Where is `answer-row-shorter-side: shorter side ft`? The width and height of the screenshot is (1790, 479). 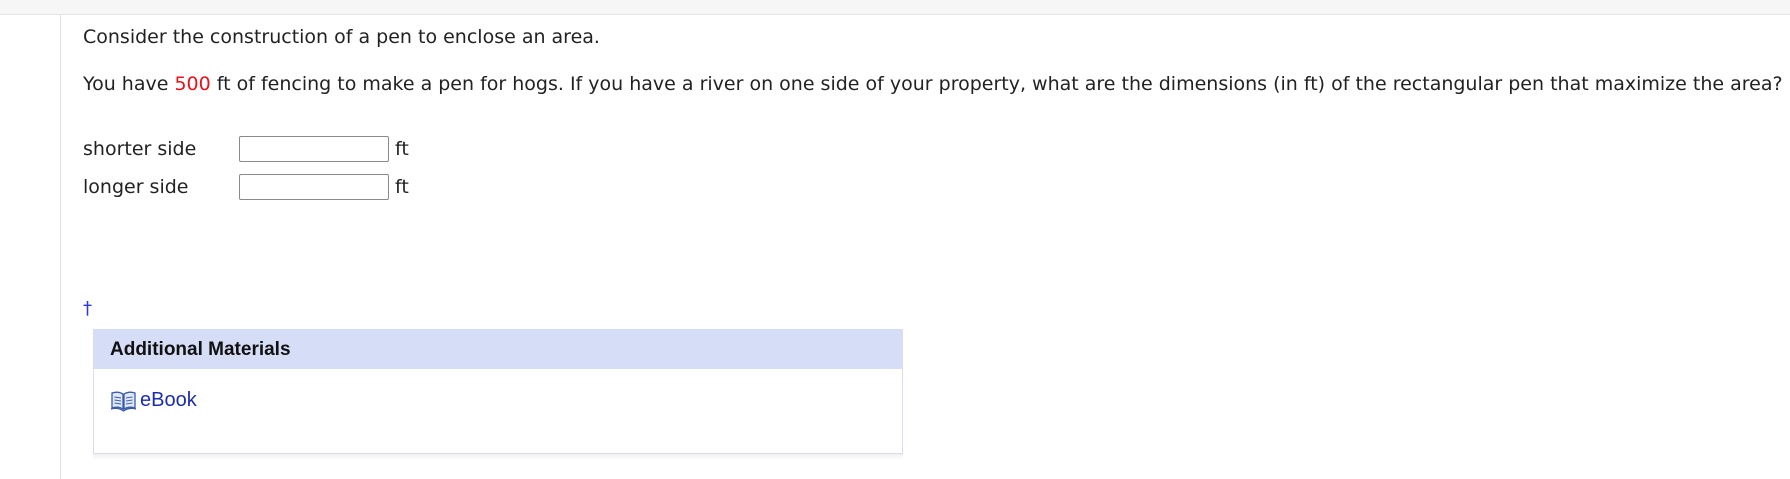
answer-row-shorter-side: shorter side ft is located at coordinates (246, 149).